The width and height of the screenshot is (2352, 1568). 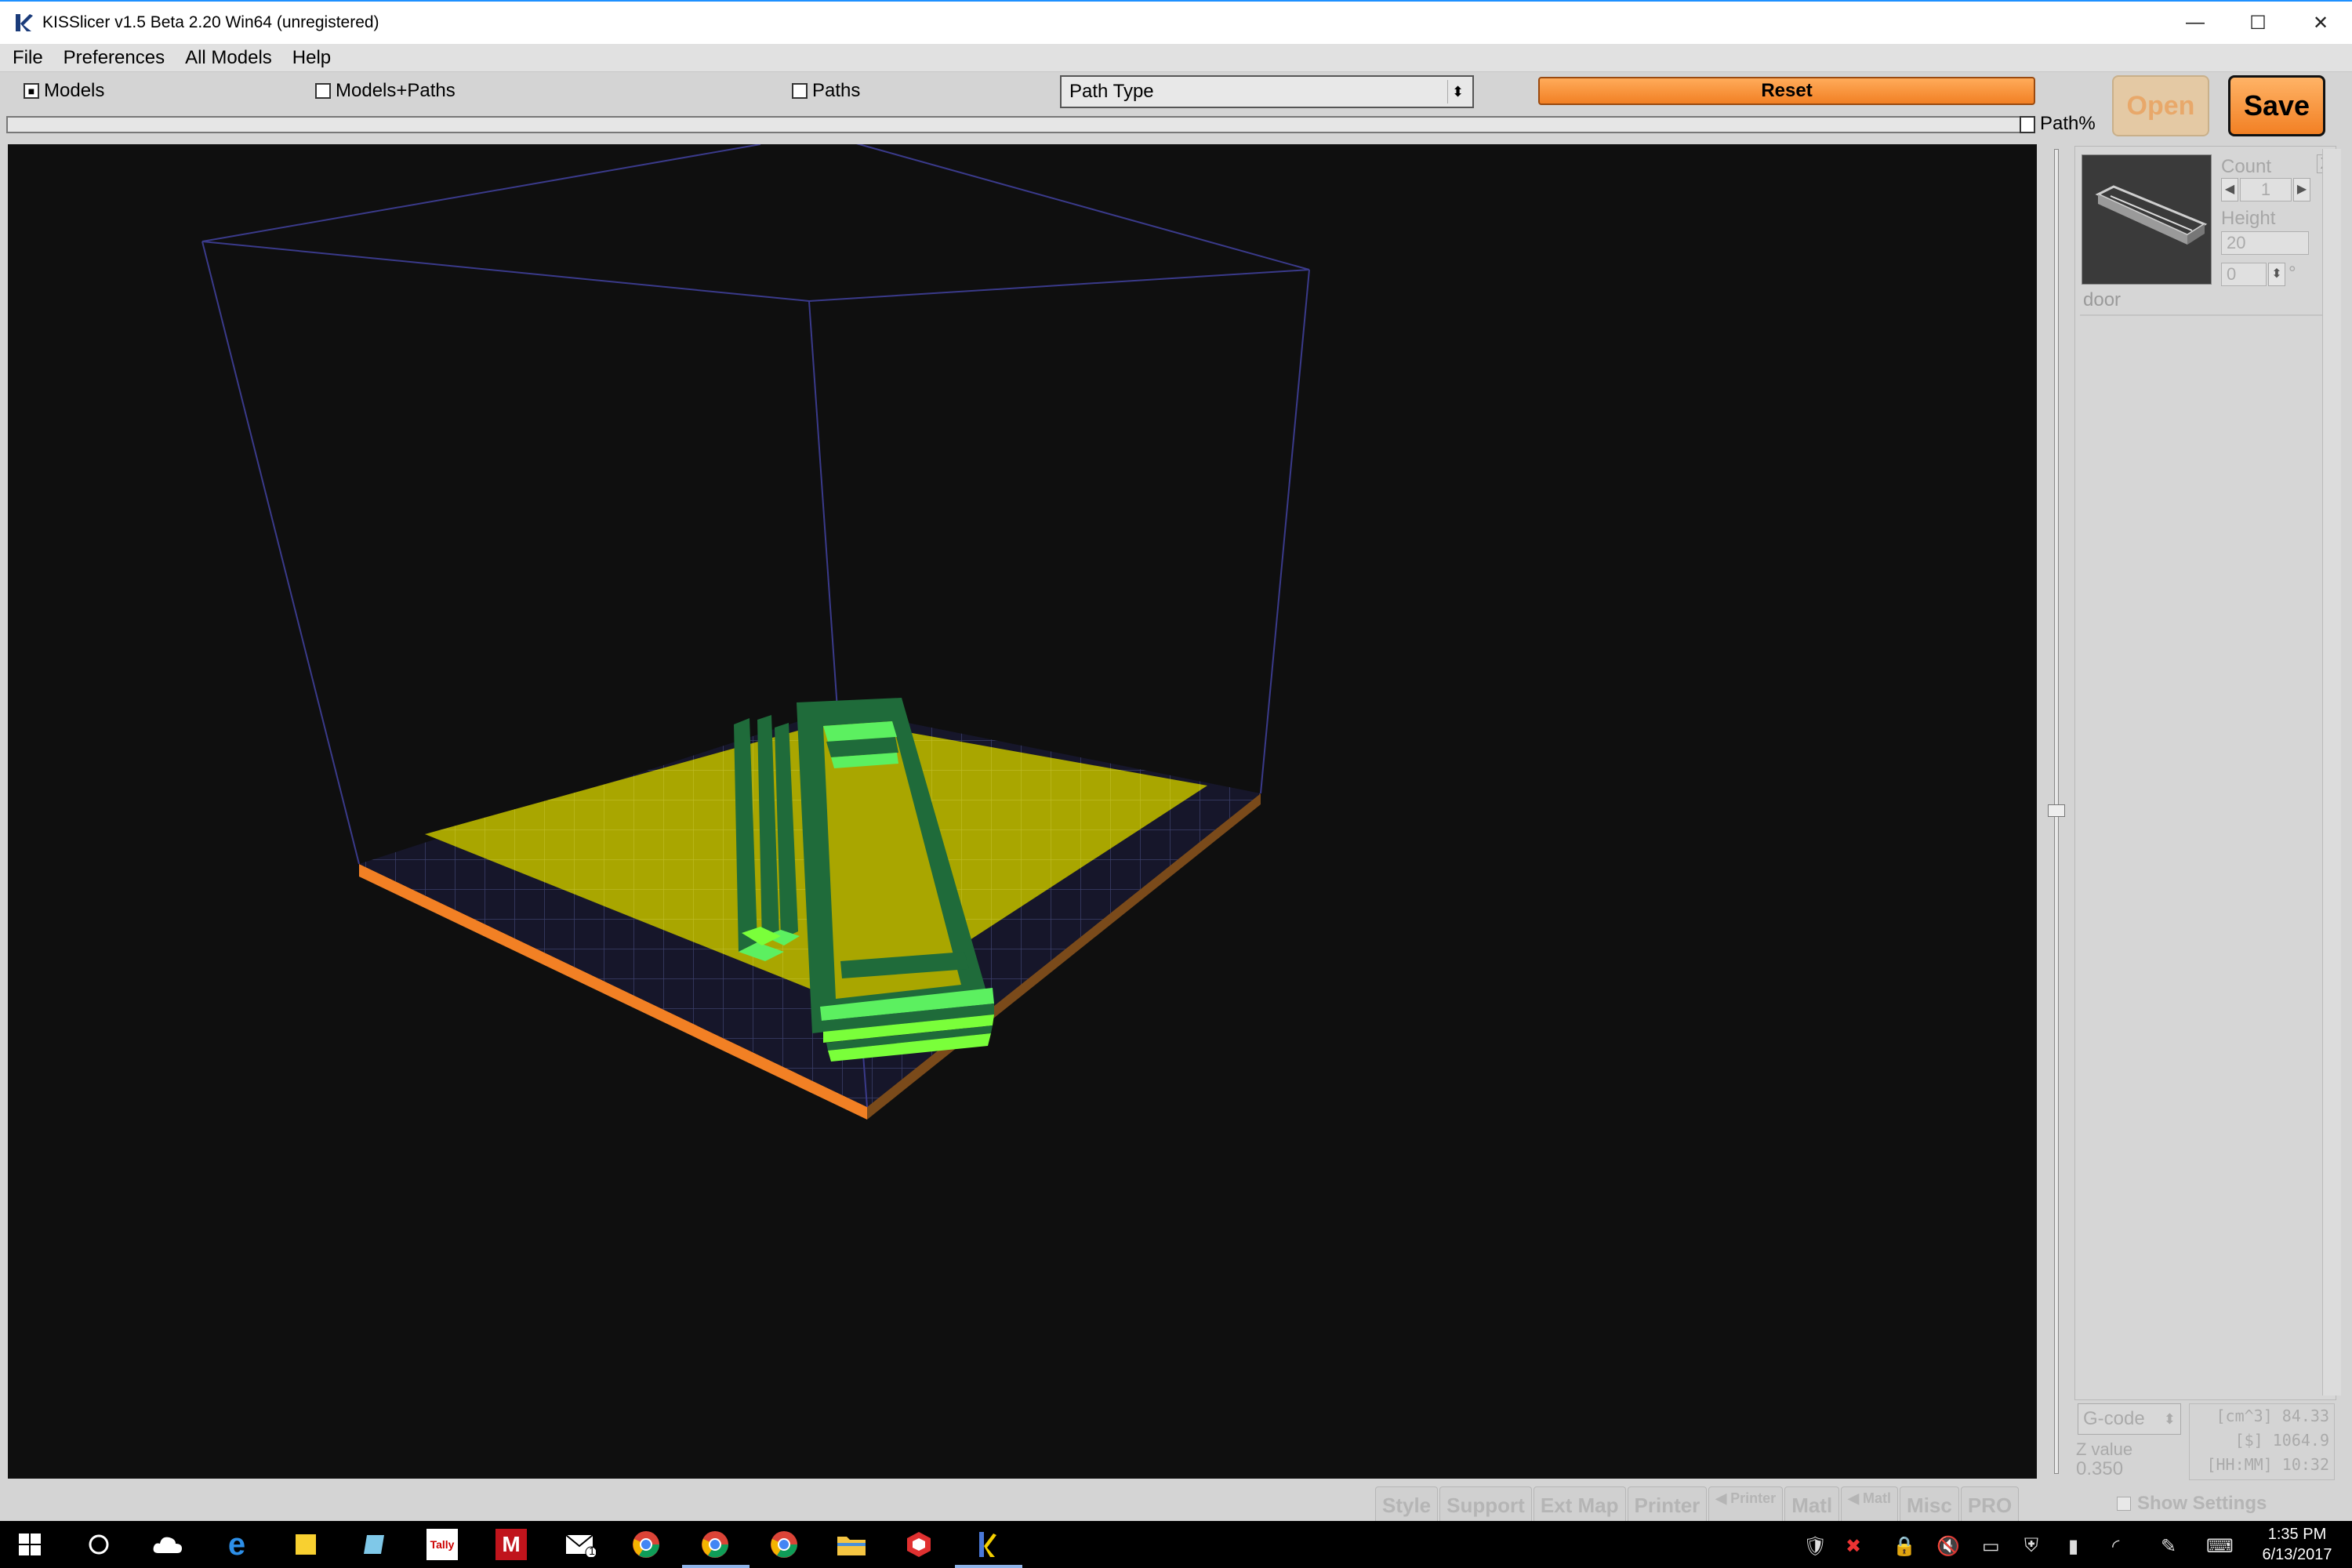 I want to click on view-paths-label: Paths, so click(x=837, y=90).